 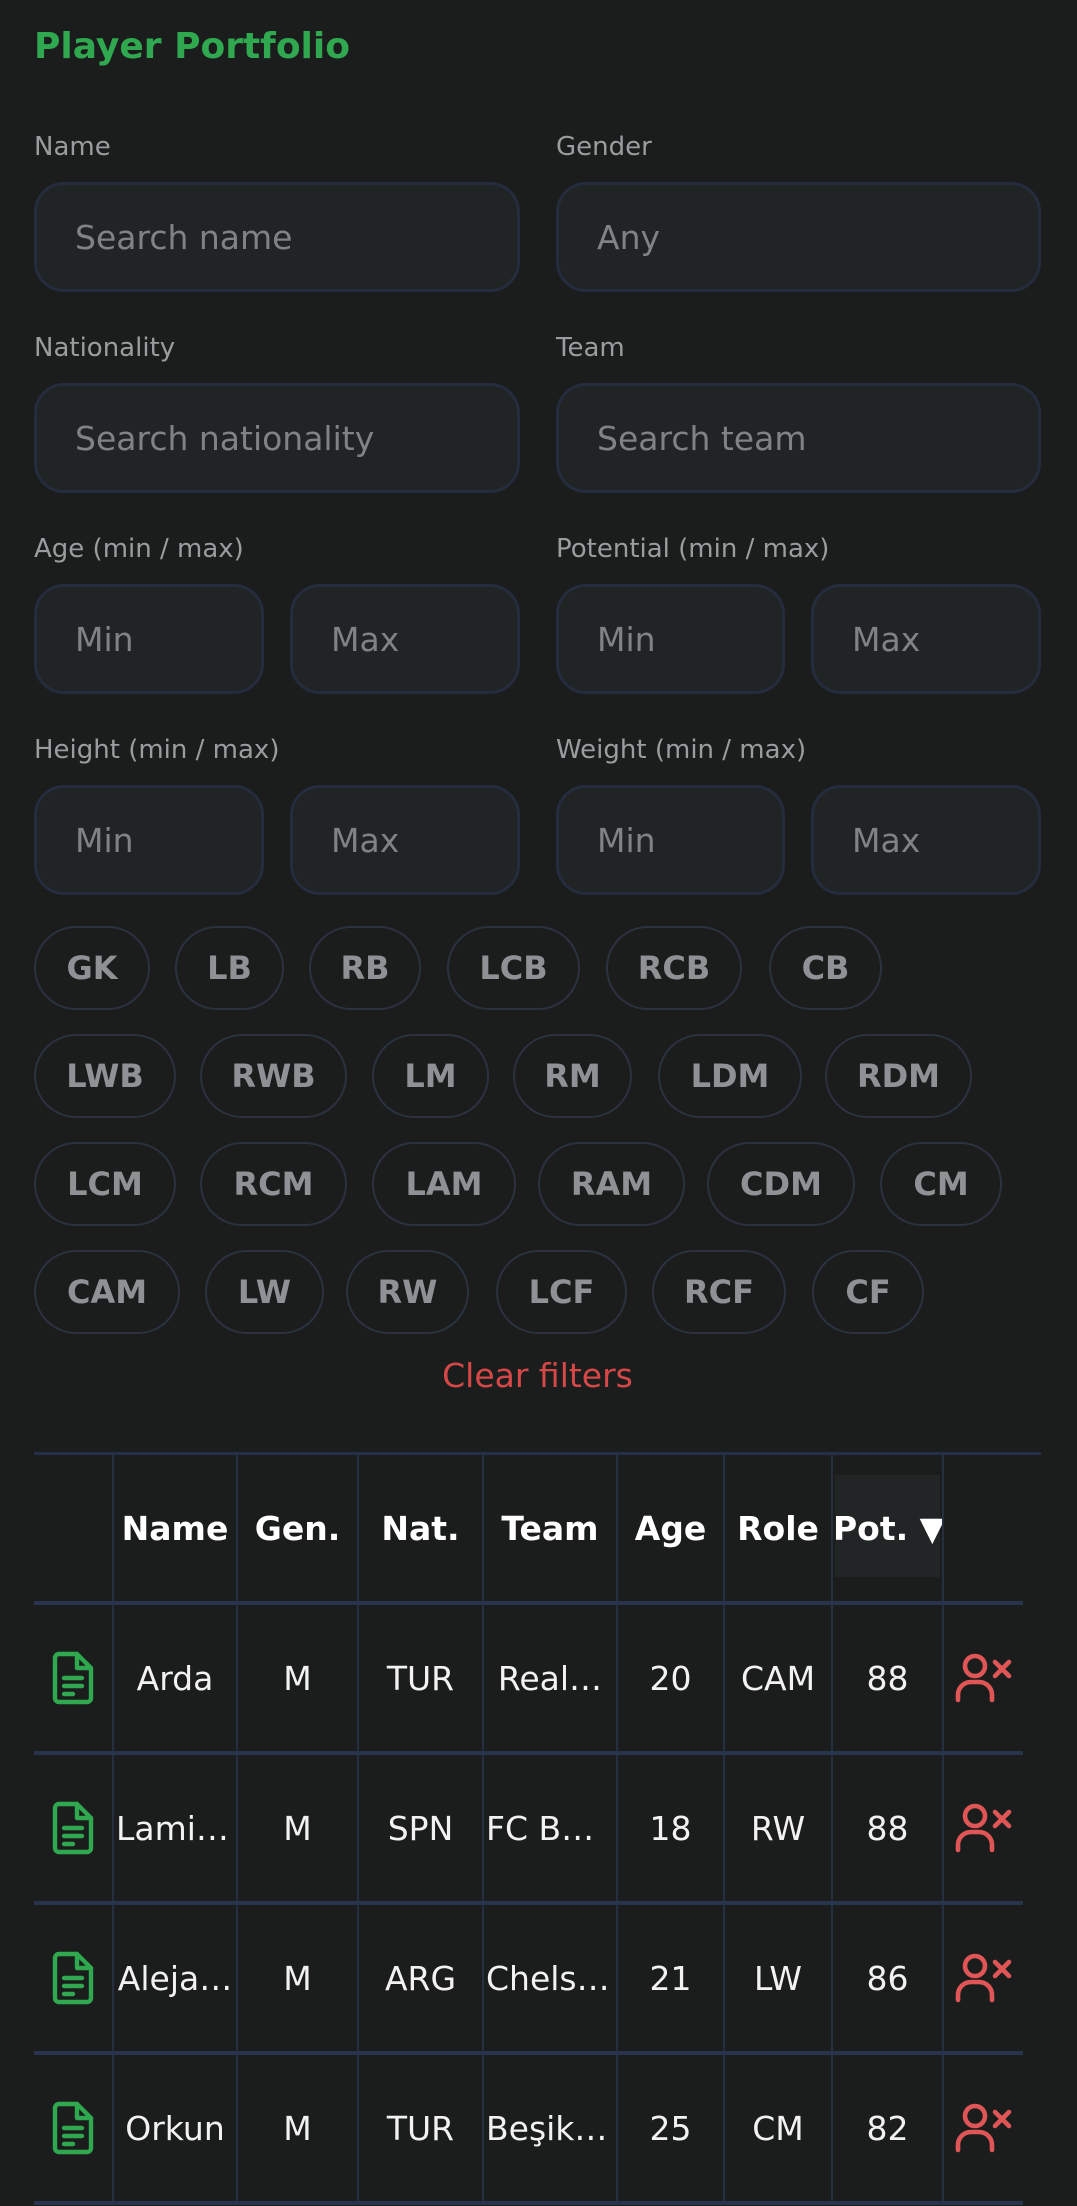 I want to click on position-chip-ldm: LDM, so click(x=730, y=1076).